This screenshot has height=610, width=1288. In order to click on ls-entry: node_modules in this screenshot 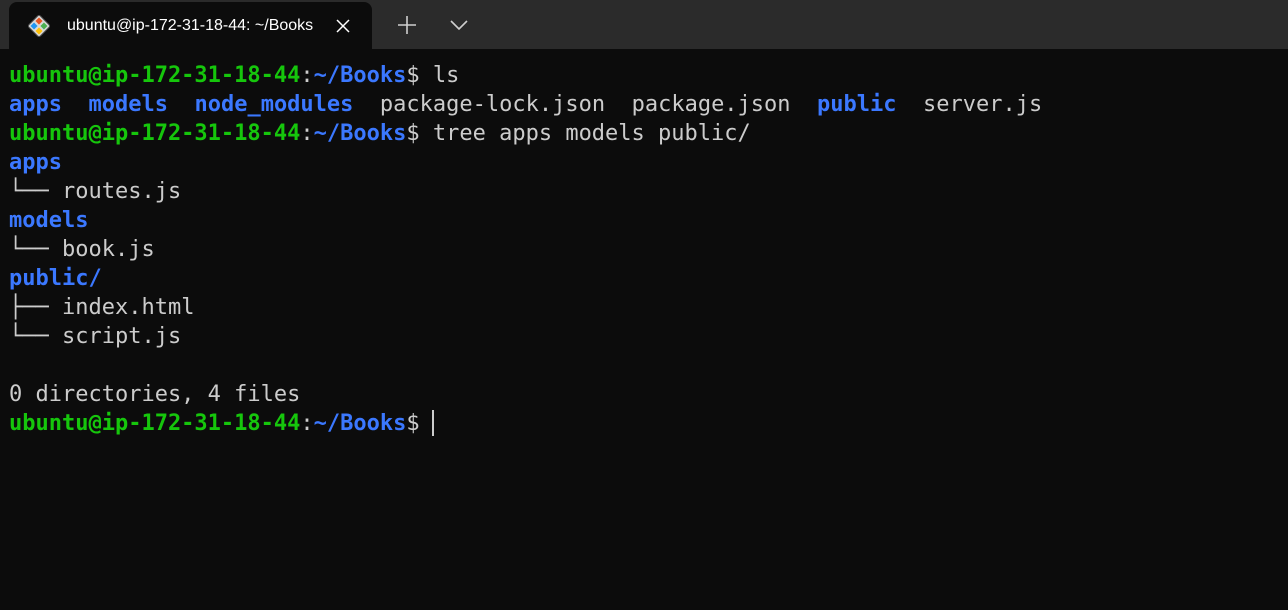, I will do `click(274, 104)`.